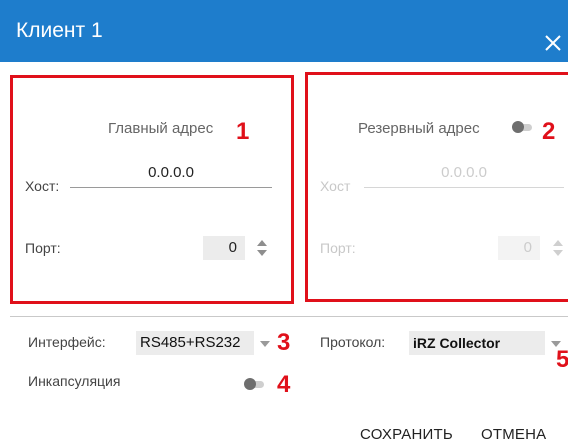 Image resolution: width=568 pixels, height=446 pixels. I want to click on dialog-title: Клиент 1, so click(59, 30).